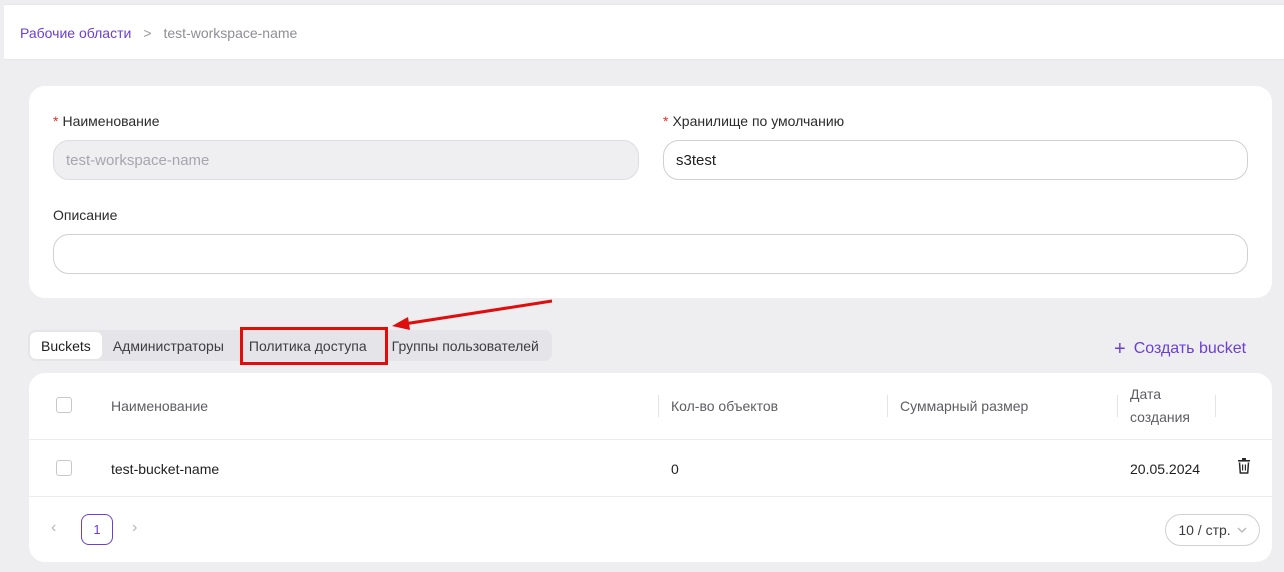  I want to click on plus-icon: +, so click(1120, 349).